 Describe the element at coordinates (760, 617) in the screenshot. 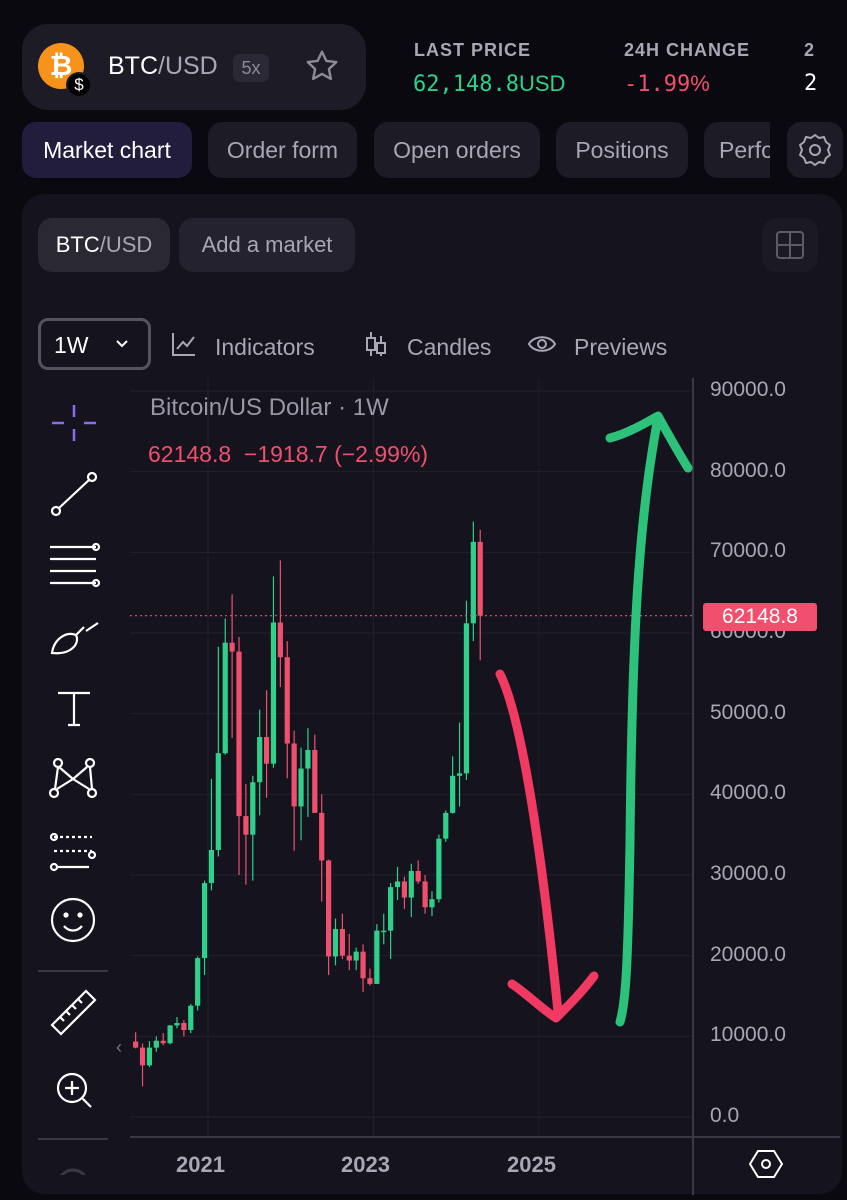

I see `current-price-label: 62148.8` at that location.